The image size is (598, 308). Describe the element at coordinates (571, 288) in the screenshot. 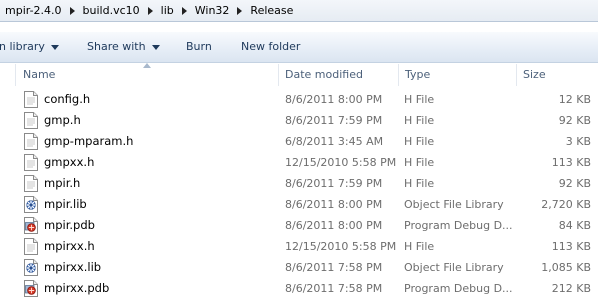

I see `file-size: 212 KB` at that location.